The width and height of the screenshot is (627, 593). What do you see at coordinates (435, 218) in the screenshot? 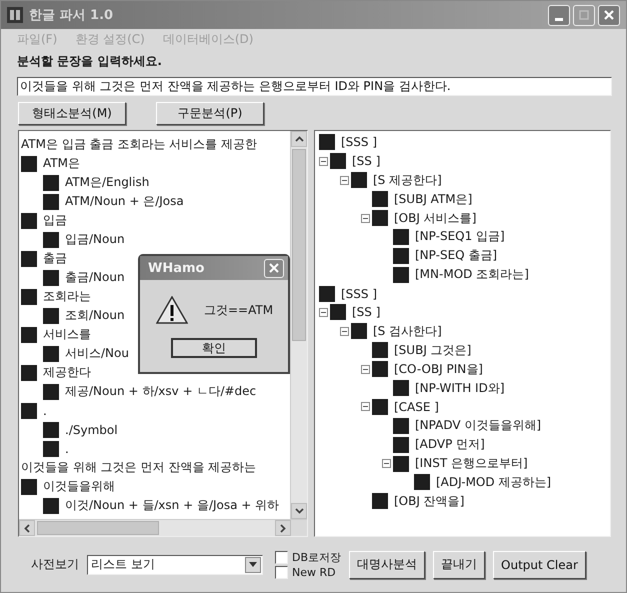
I see `tree-item: [OBJ 서비스를]` at bounding box center [435, 218].